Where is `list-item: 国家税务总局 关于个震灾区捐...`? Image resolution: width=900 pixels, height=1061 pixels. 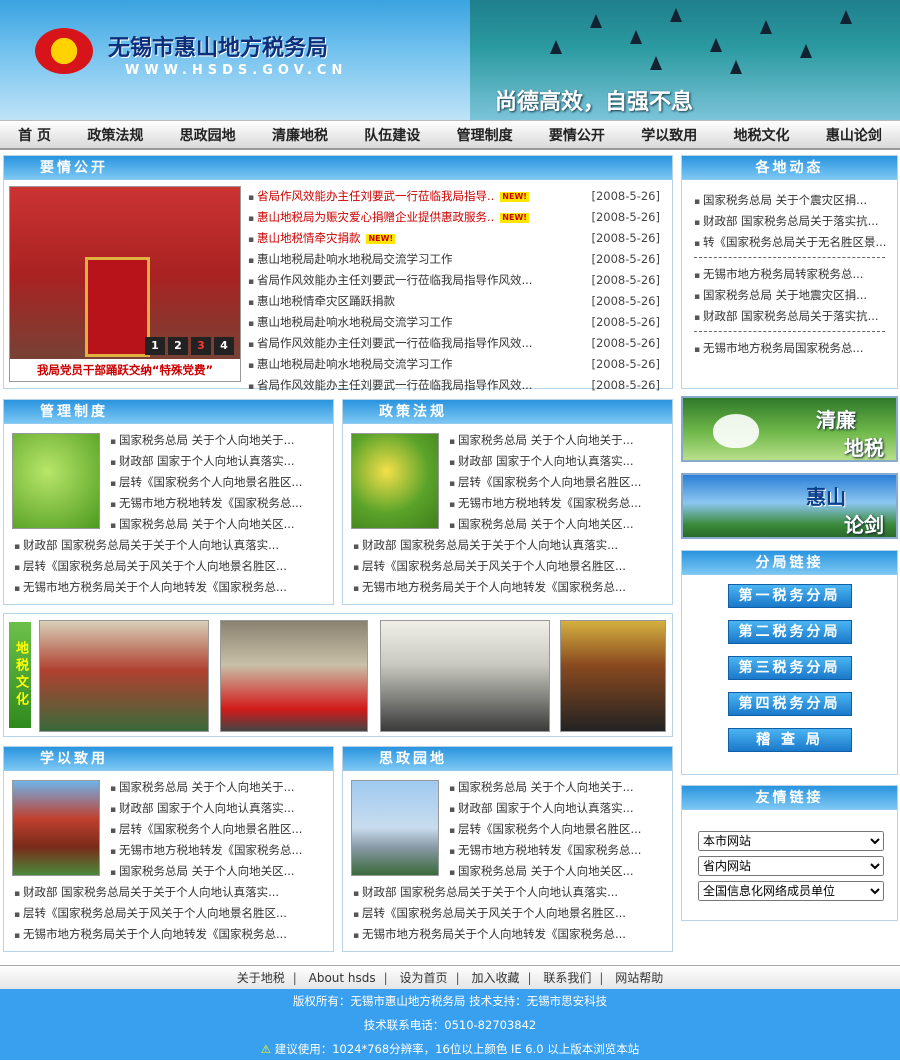 list-item: 国家税务总局 关于个震灾区捐... is located at coordinates (794, 200).